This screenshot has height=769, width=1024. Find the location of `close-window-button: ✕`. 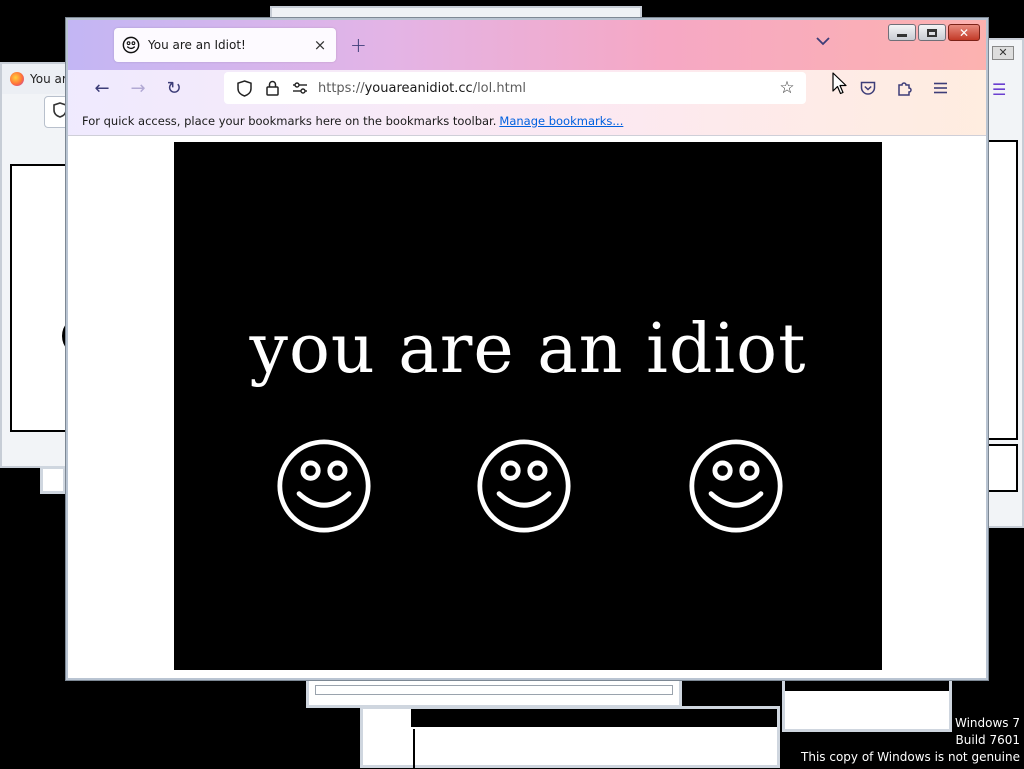

close-window-button: ✕ is located at coordinates (964, 32).